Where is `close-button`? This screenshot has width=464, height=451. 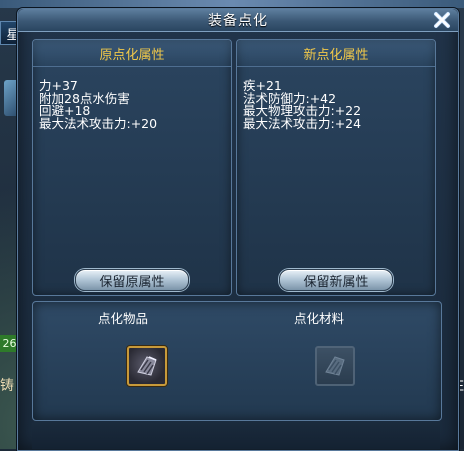
close-button is located at coordinates (442, 20).